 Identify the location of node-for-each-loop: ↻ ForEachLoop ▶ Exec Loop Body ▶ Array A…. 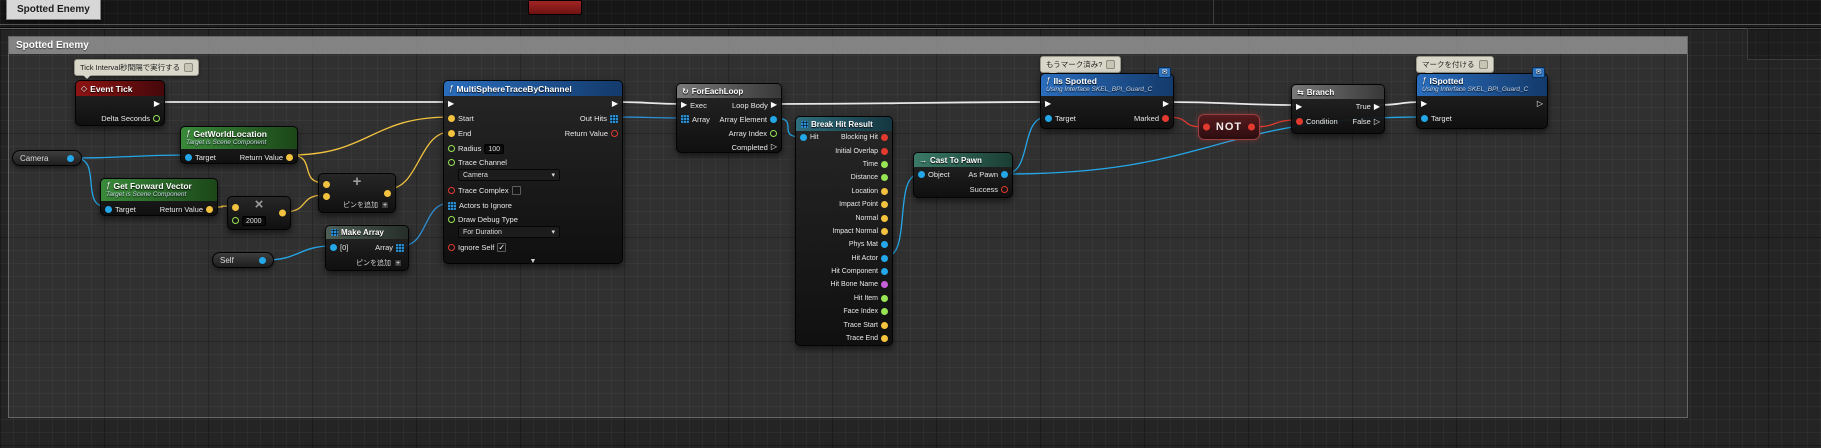
(729, 118).